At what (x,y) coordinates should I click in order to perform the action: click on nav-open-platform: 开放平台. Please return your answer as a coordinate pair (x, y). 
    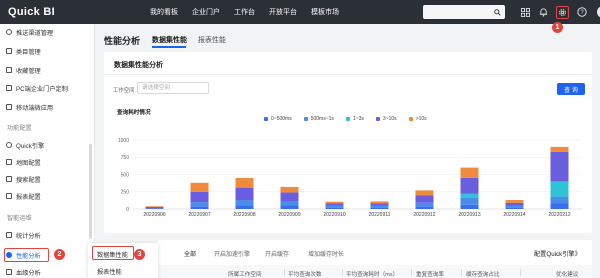
    Looking at the image, I should click on (283, 12).